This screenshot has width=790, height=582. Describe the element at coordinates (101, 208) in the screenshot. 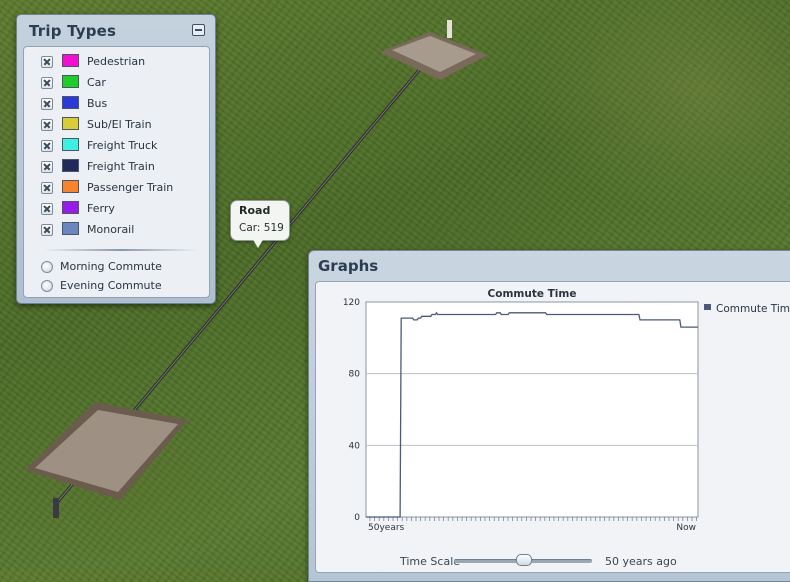

I see `trip-type-label: Ferry` at that location.